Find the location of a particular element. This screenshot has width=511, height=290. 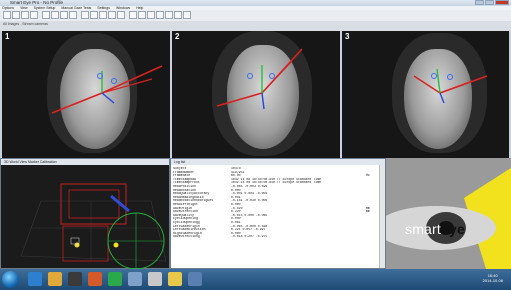

system-clock: 16:40 2014-10-08 is located at coordinates (493, 278).